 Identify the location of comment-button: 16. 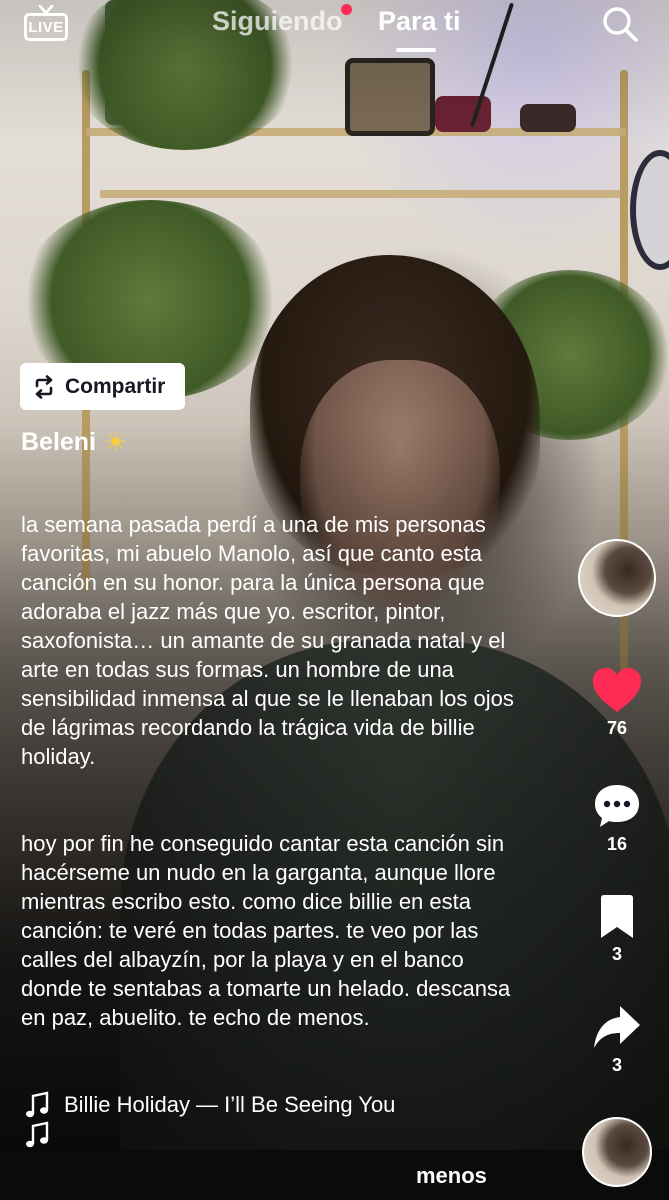
(617, 818).